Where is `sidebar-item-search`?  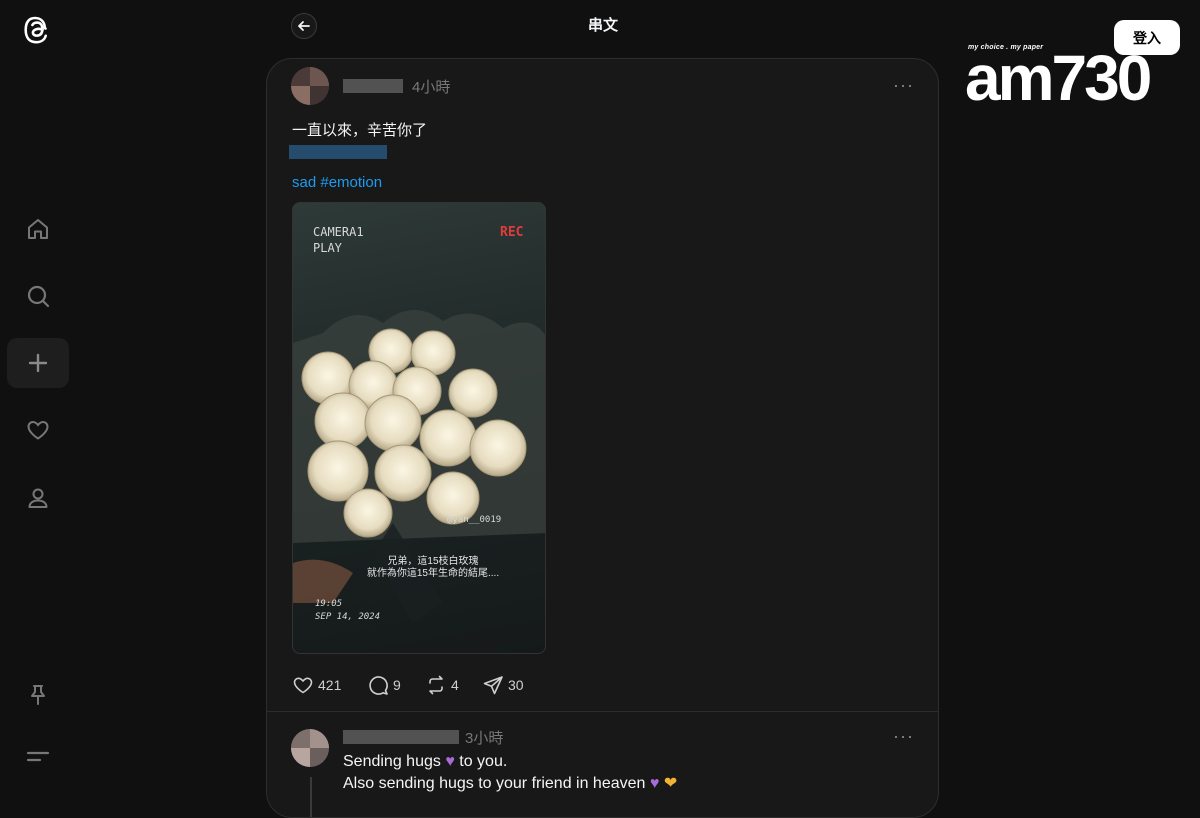
sidebar-item-search is located at coordinates (38, 296).